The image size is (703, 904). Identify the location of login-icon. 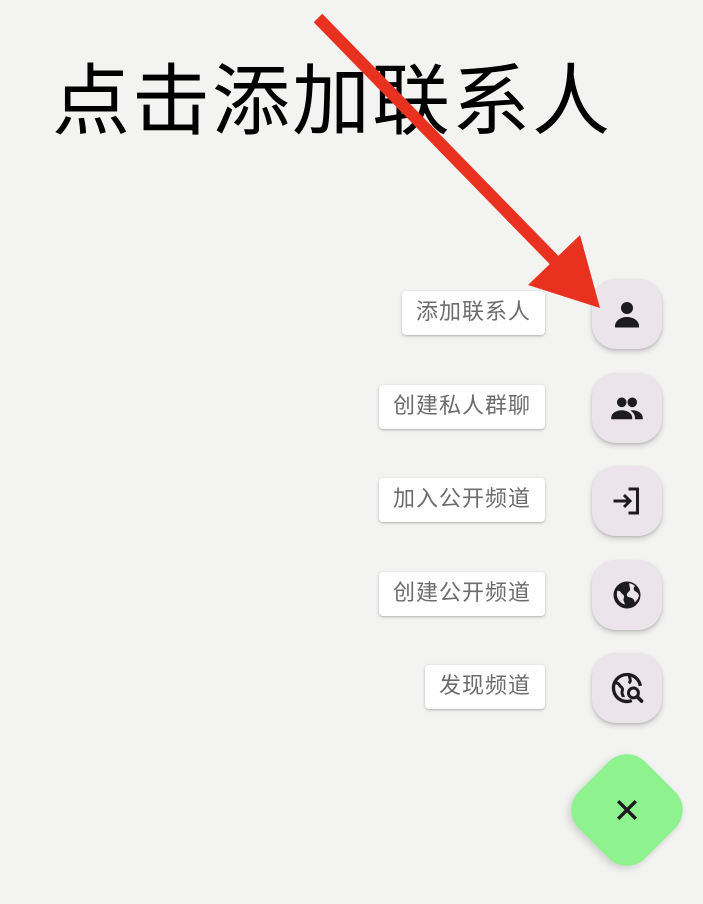
(626, 501).